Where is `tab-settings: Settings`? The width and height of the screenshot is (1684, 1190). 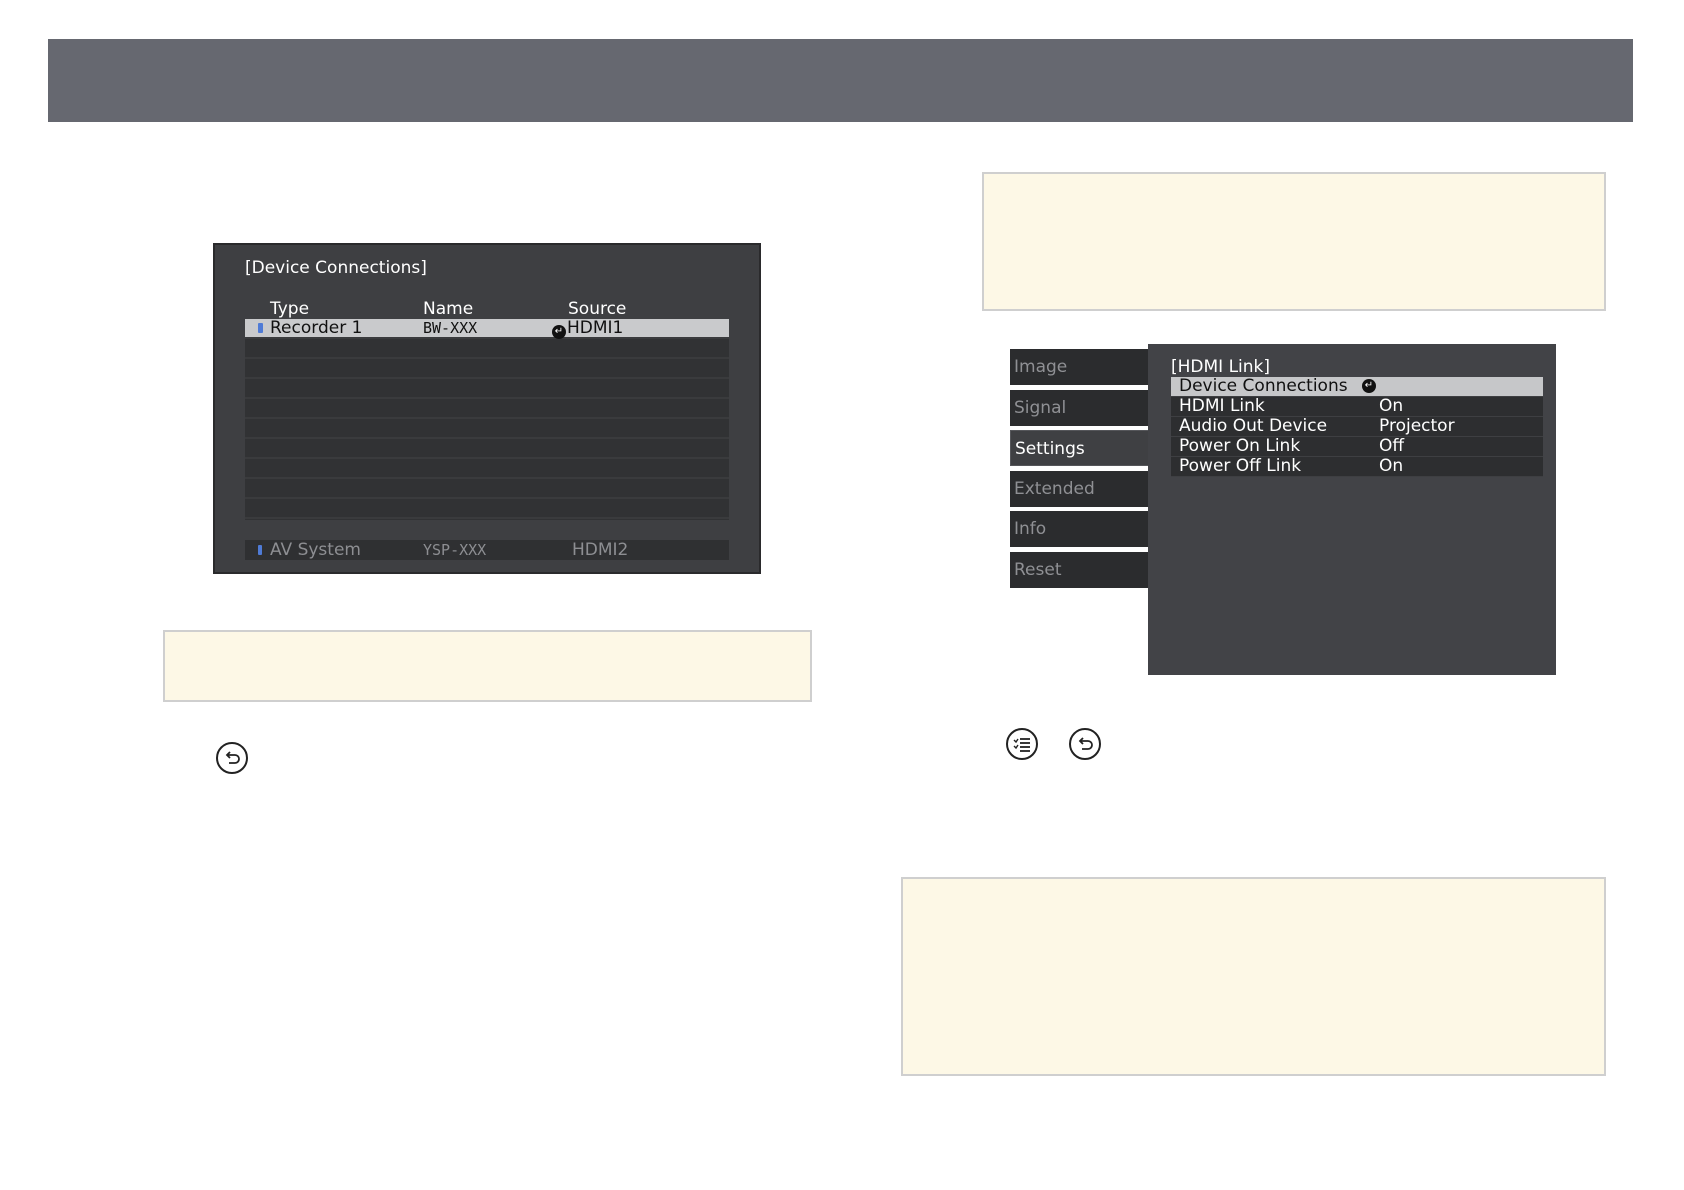
tab-settings: Settings is located at coordinates (1084, 448).